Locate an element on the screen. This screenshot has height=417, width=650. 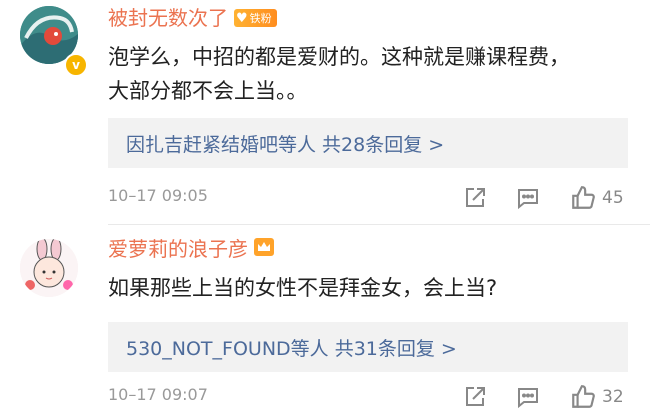
like-count: 32 is located at coordinates (613, 397).